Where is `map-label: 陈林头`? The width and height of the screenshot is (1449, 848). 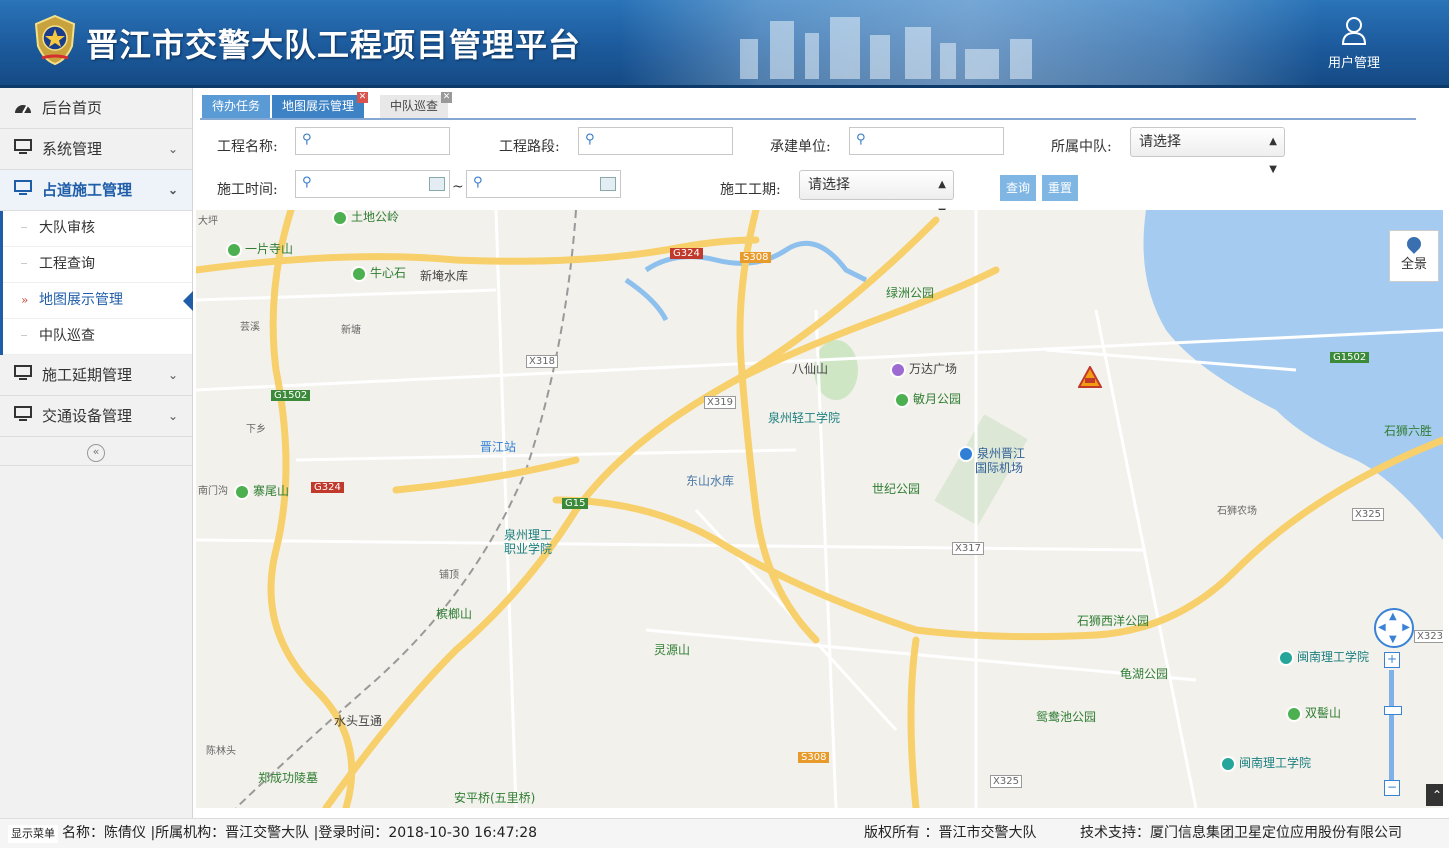
map-label: 陈林头 is located at coordinates (221, 751).